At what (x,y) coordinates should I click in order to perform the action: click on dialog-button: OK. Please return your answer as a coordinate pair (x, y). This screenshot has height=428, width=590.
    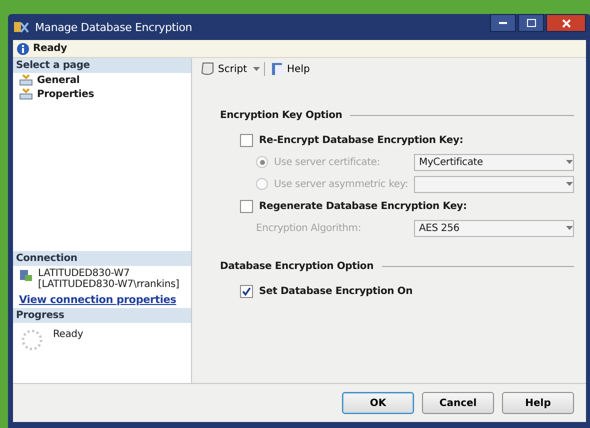
    Looking at the image, I should click on (378, 403).